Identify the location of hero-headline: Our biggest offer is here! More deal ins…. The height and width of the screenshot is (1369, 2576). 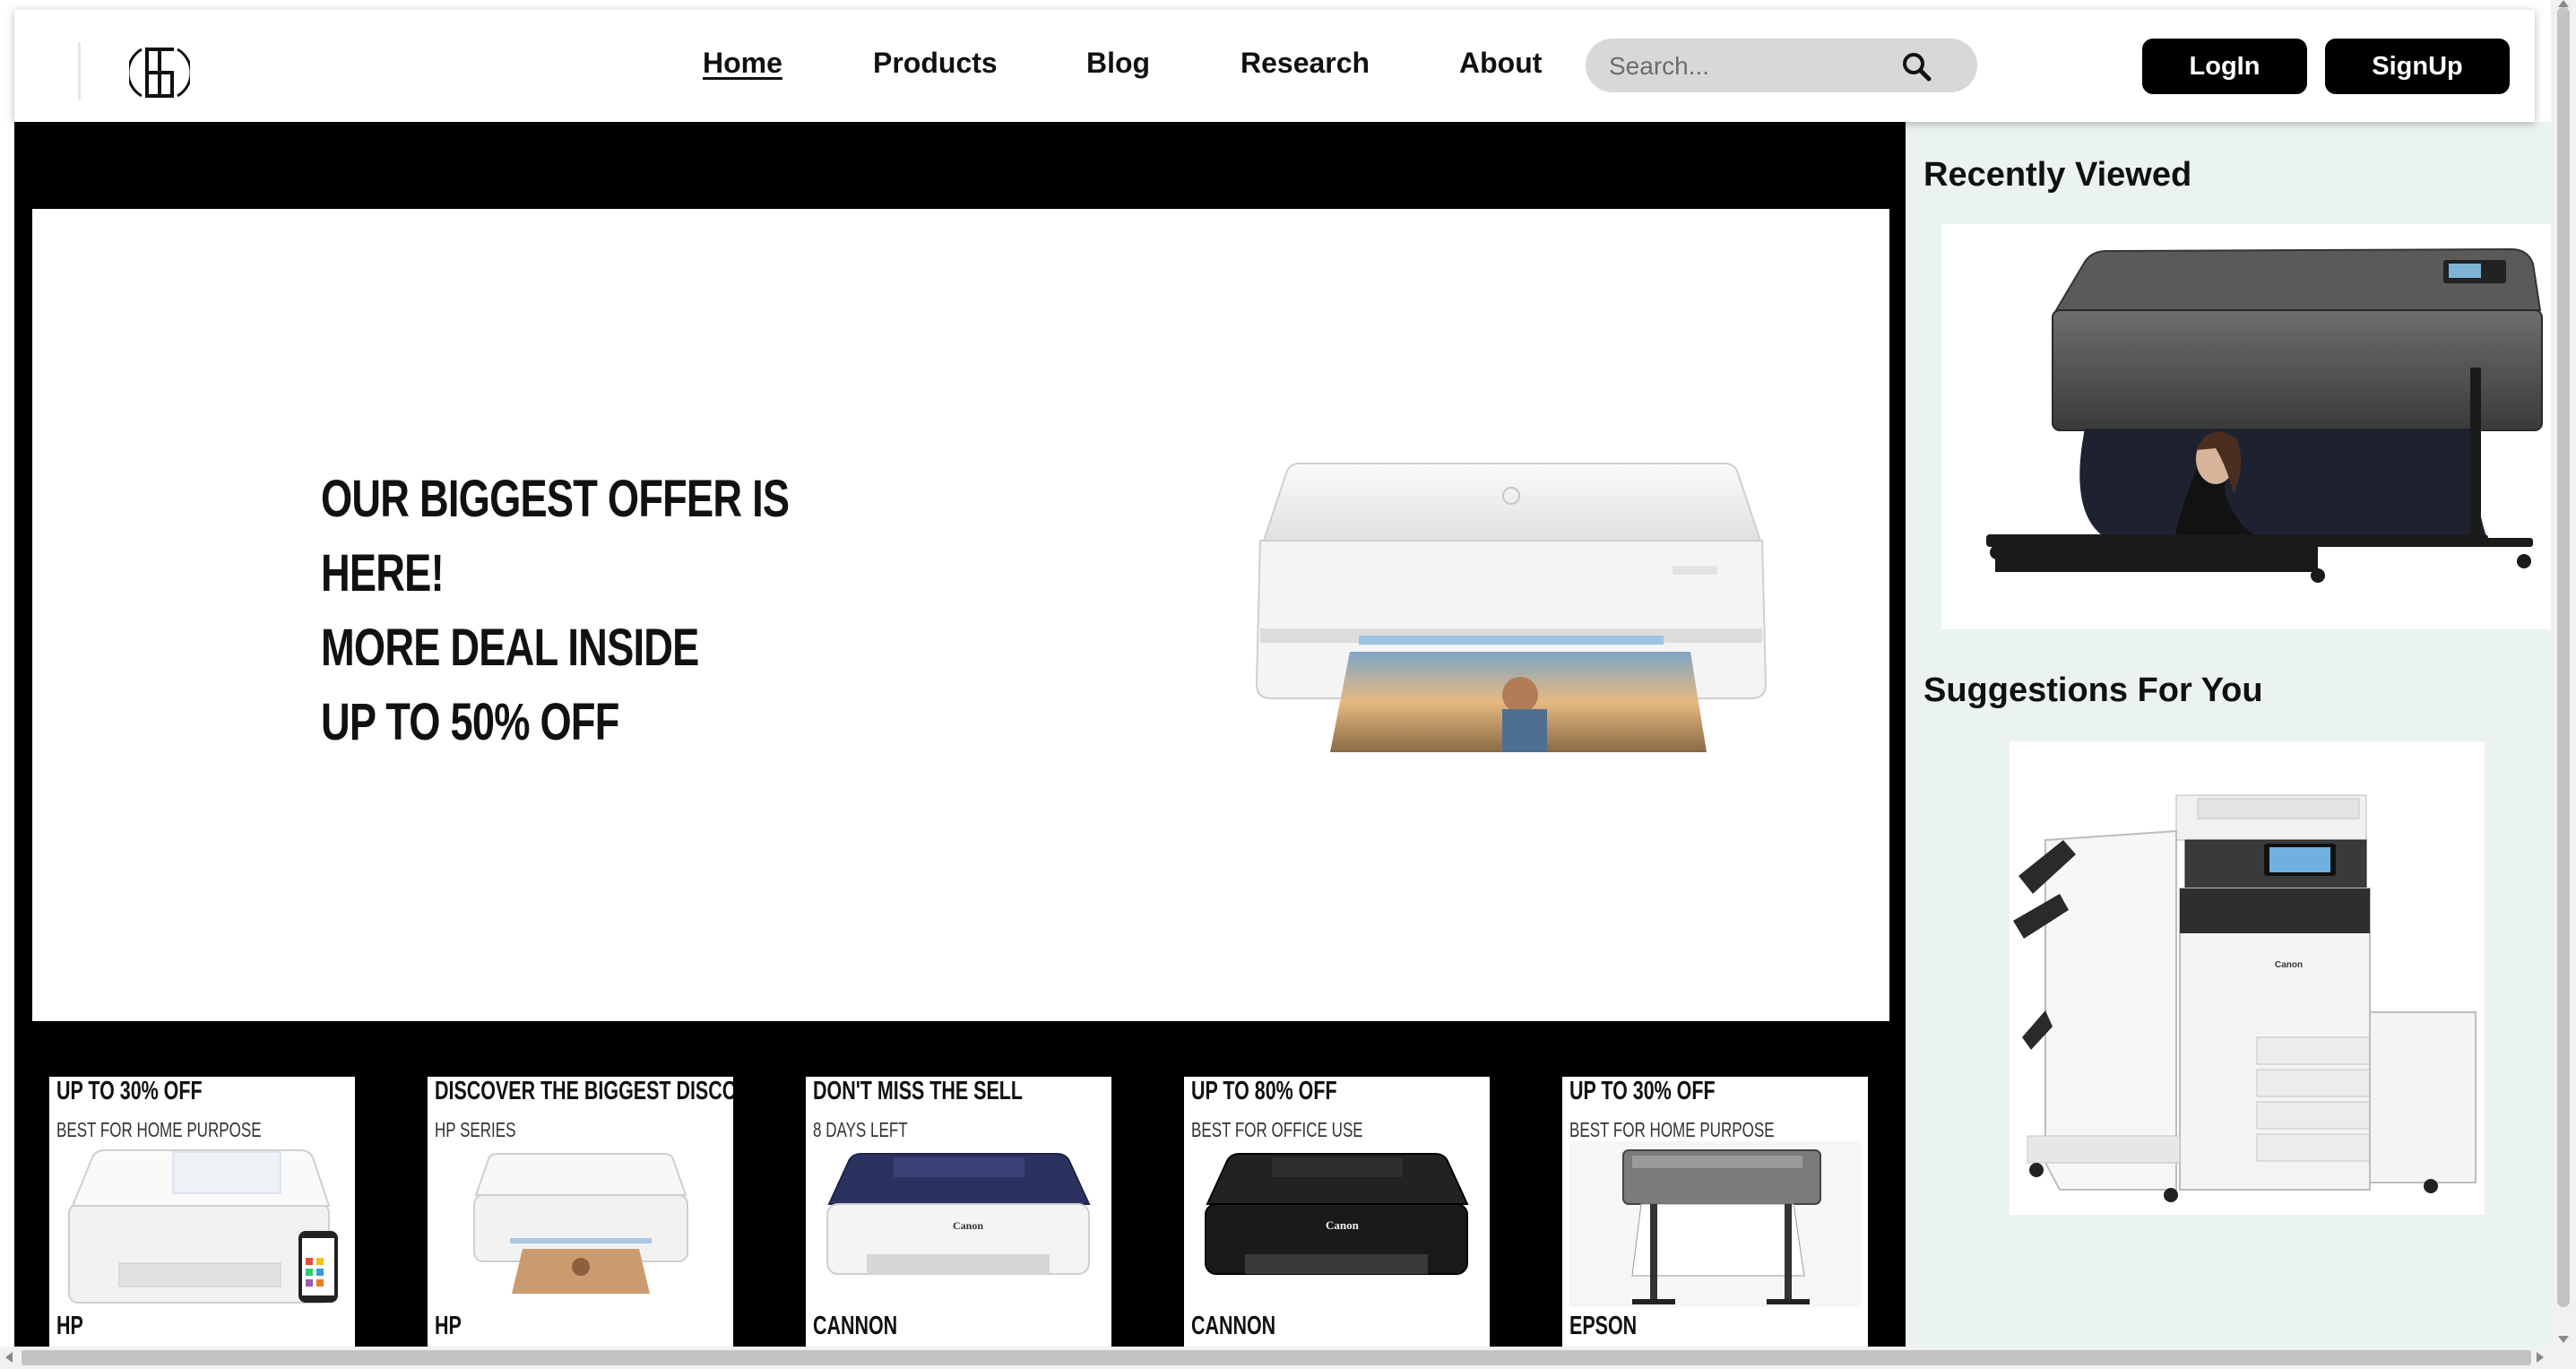
(555, 610).